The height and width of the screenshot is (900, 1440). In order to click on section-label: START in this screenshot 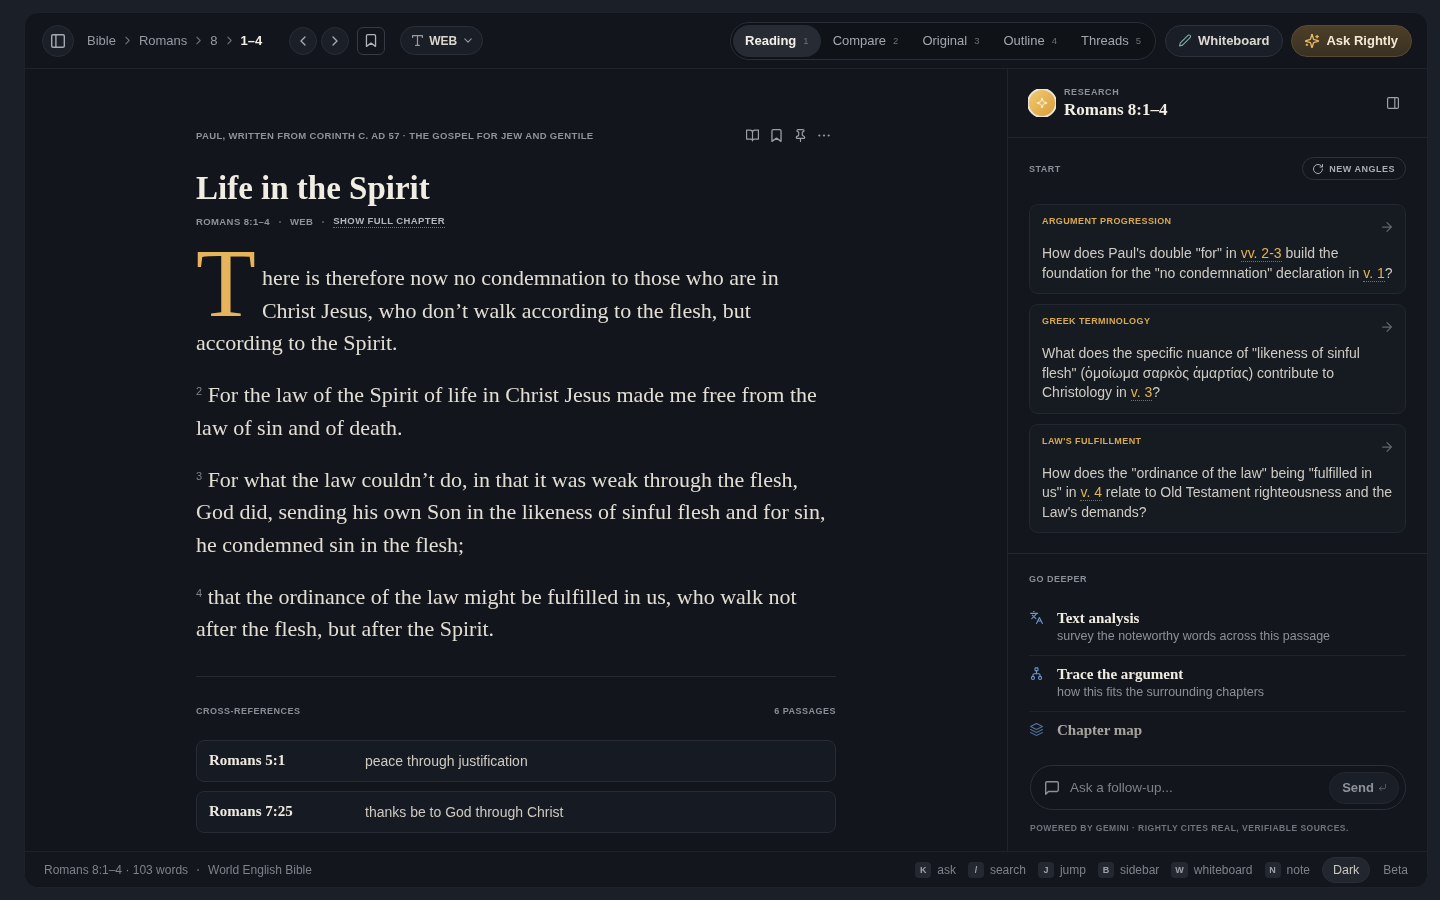, I will do `click(1045, 168)`.